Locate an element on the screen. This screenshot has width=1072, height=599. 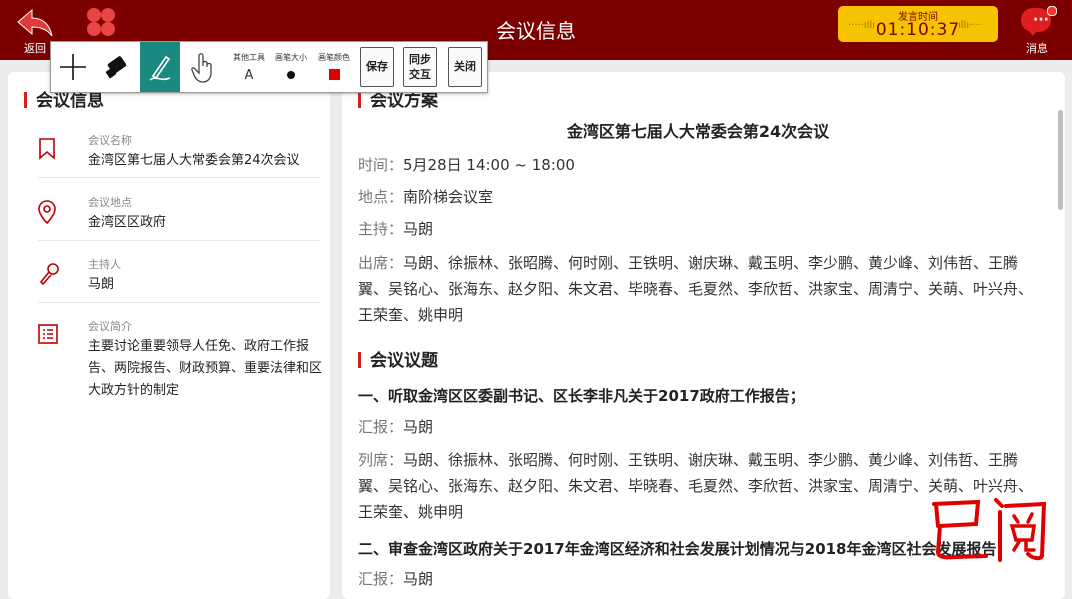
meeting-name-heading: 金湾区第七届人大常委会第24次会议 is located at coordinates (698, 131).